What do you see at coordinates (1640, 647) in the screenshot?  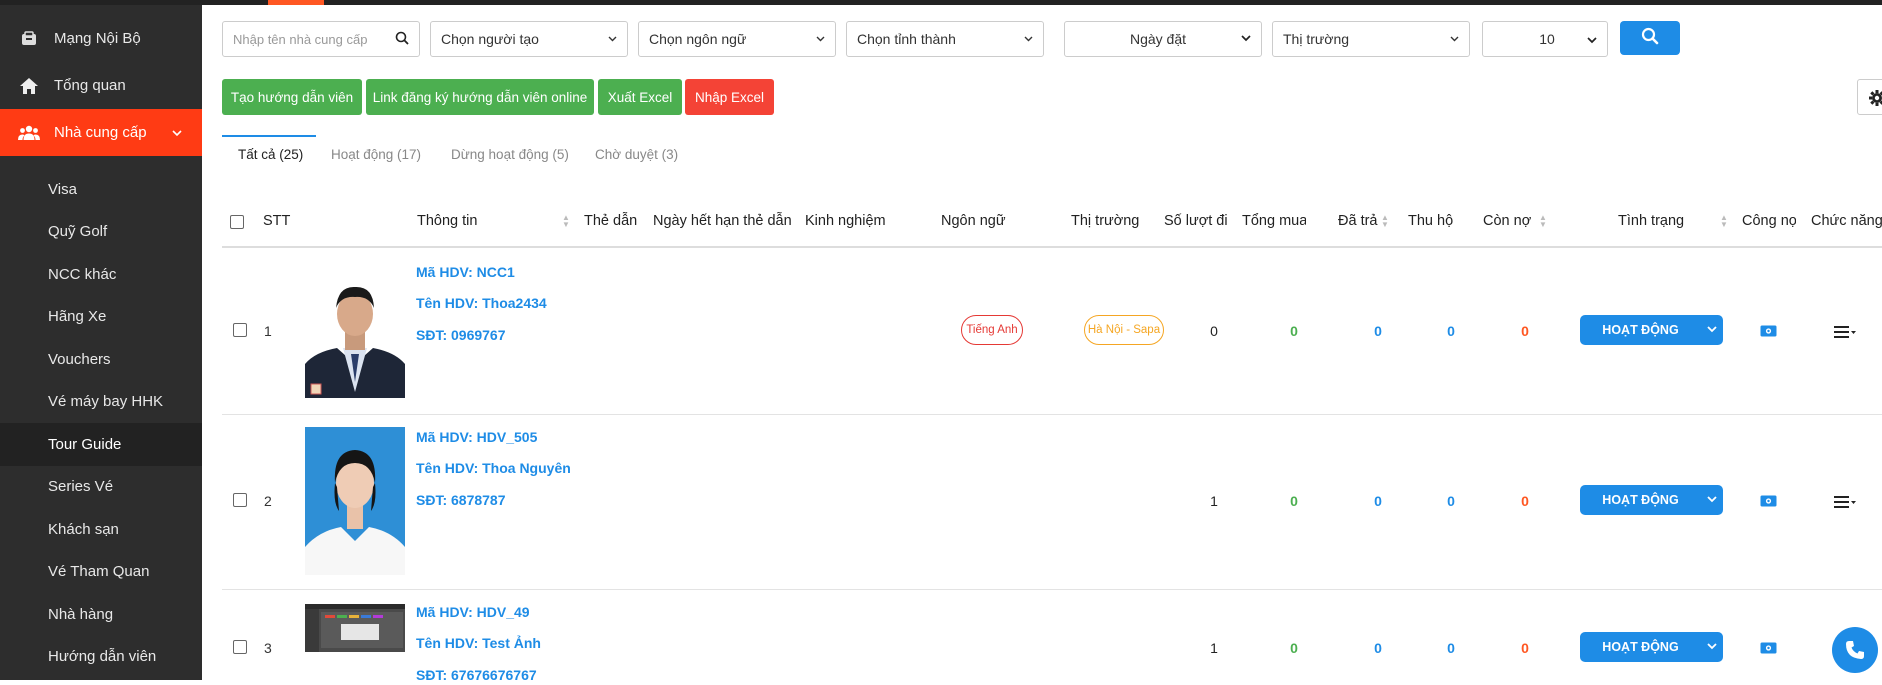 I see `status-label: HOẠT ĐỘNG` at bounding box center [1640, 647].